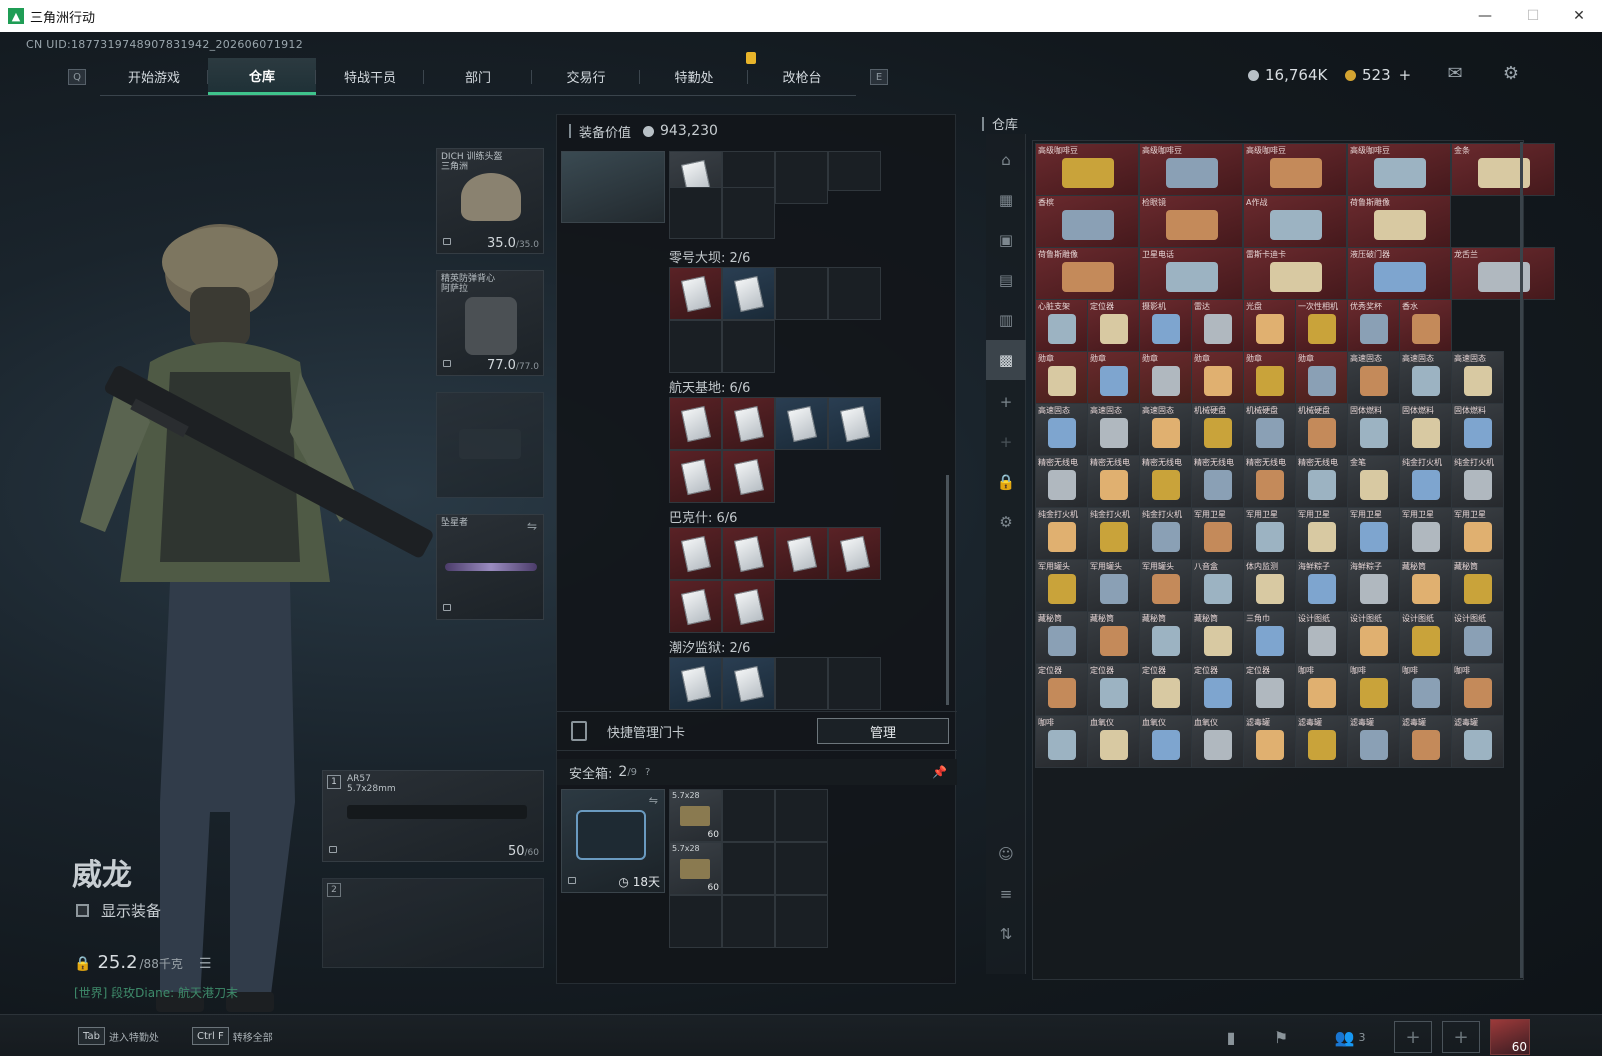 This screenshot has width=1602, height=1056. What do you see at coordinates (262, 76) in the screenshot?
I see `tab-warehouse: 仓库` at bounding box center [262, 76].